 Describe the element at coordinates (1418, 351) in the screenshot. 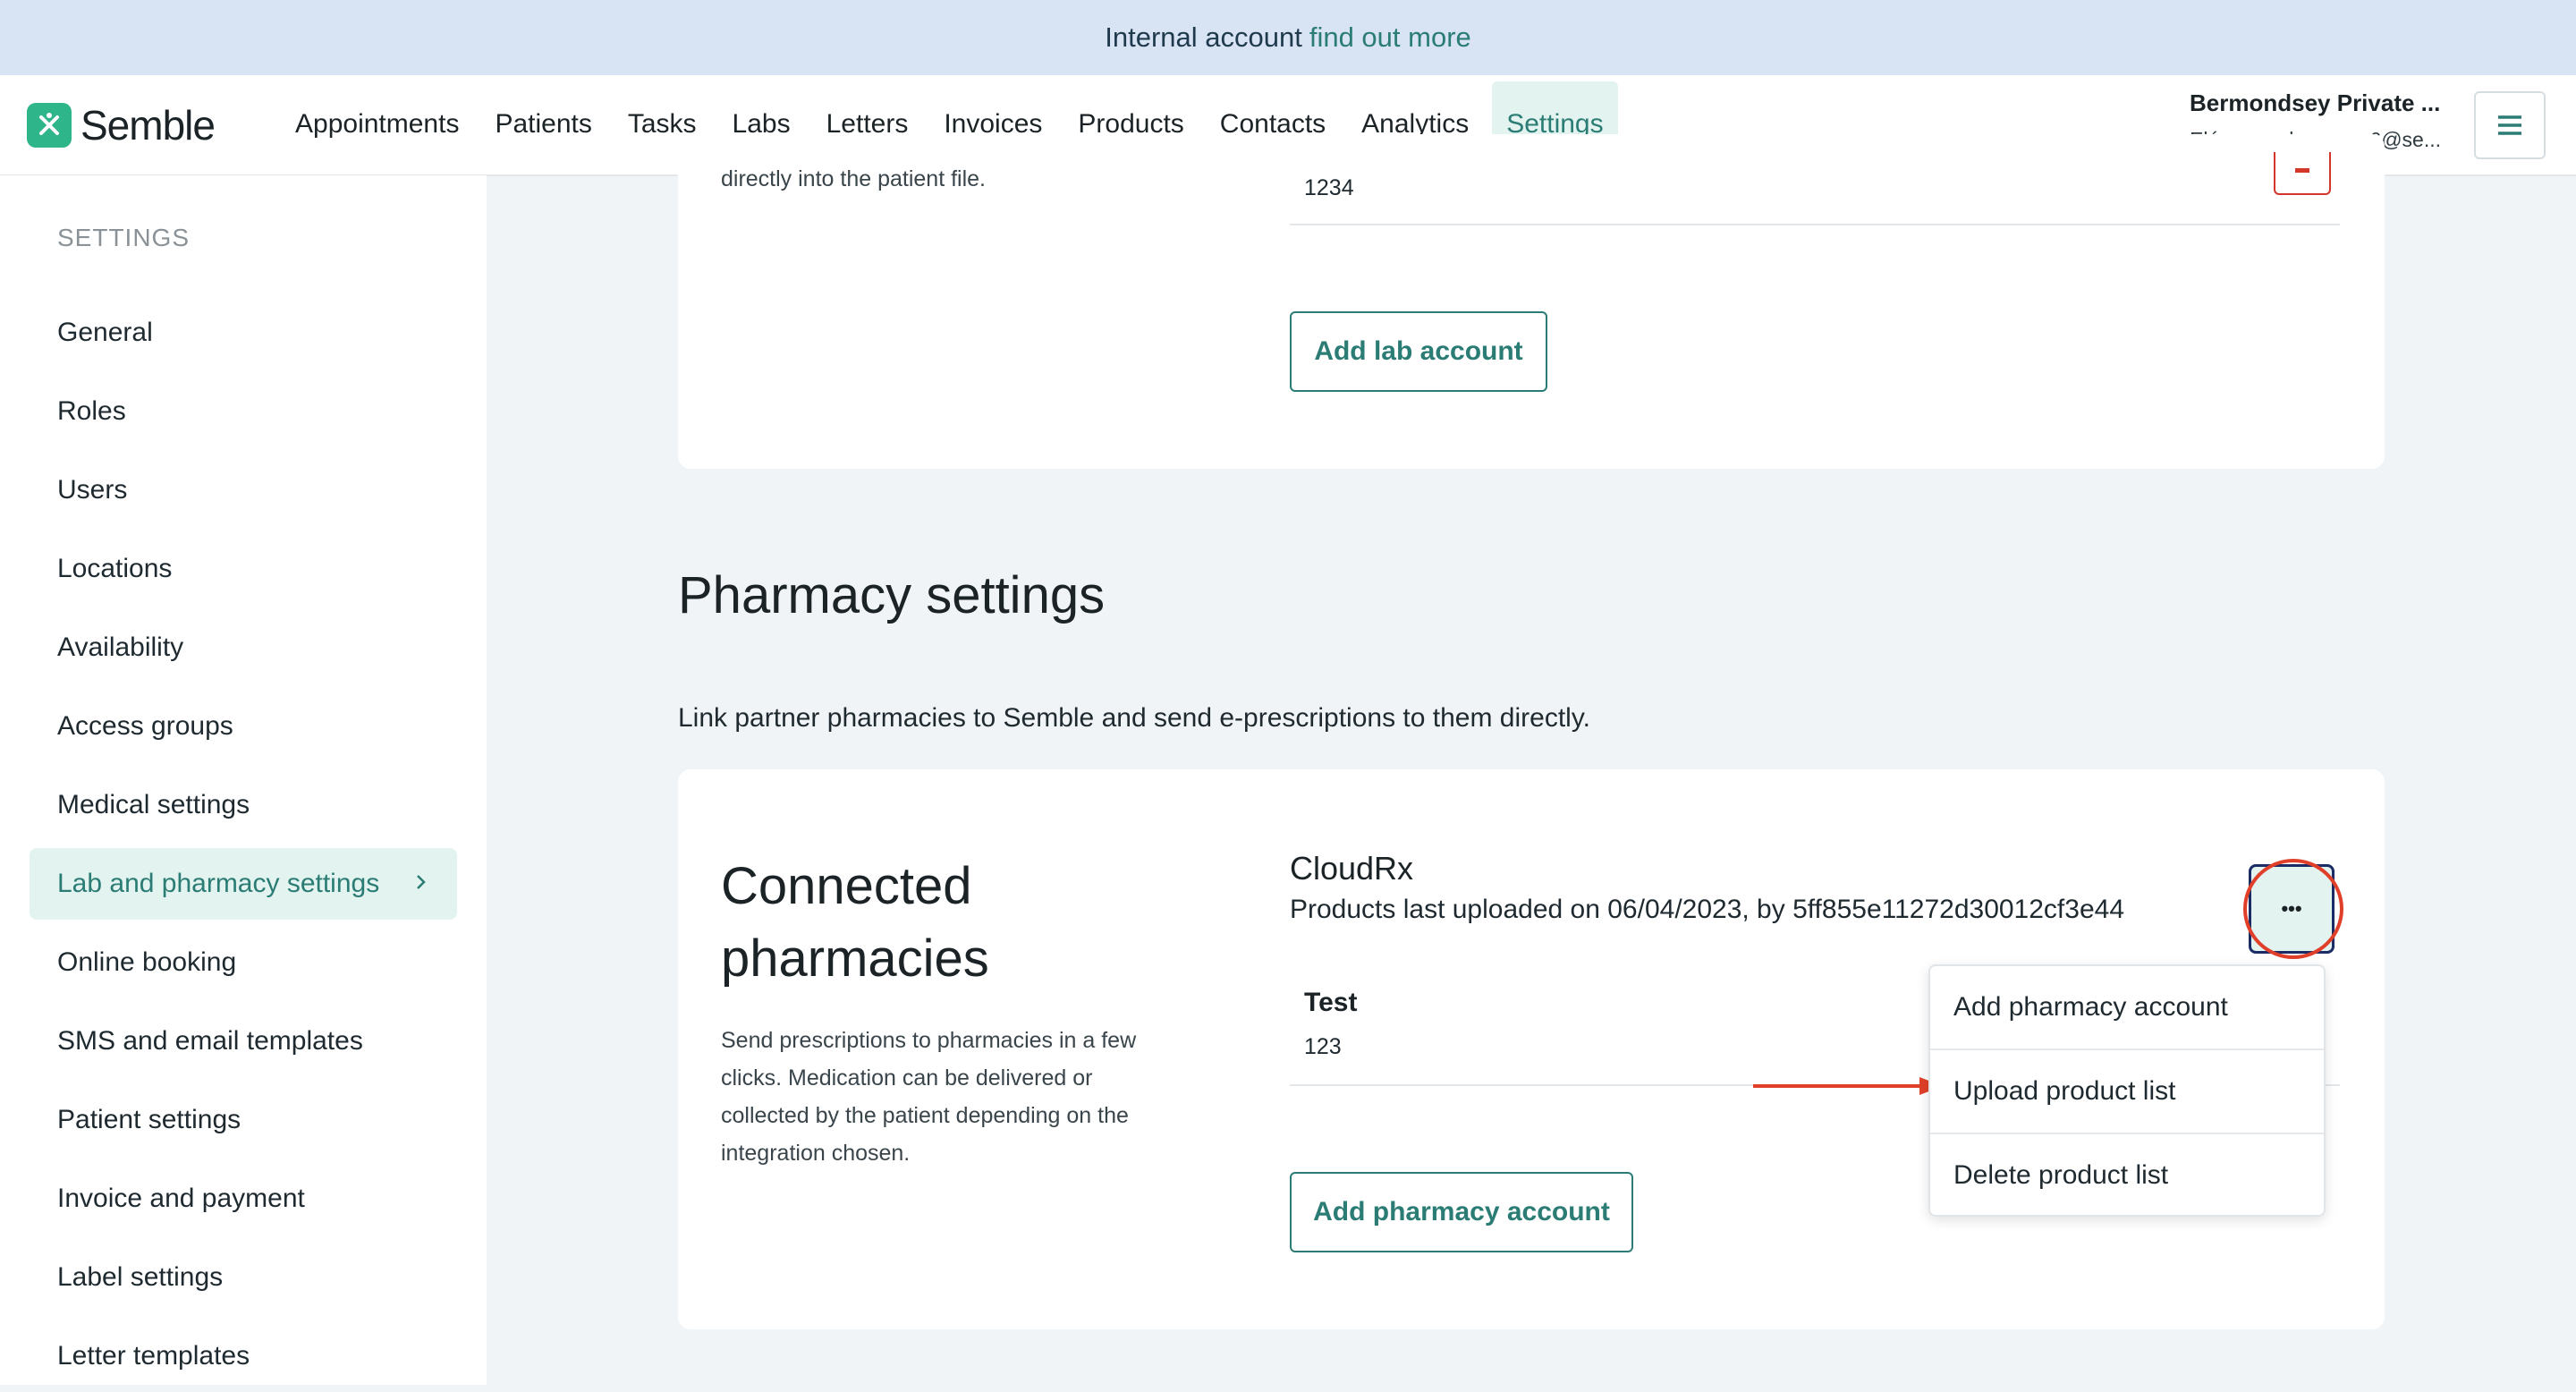

I see `add-lab-account-button: Add lab account` at that location.